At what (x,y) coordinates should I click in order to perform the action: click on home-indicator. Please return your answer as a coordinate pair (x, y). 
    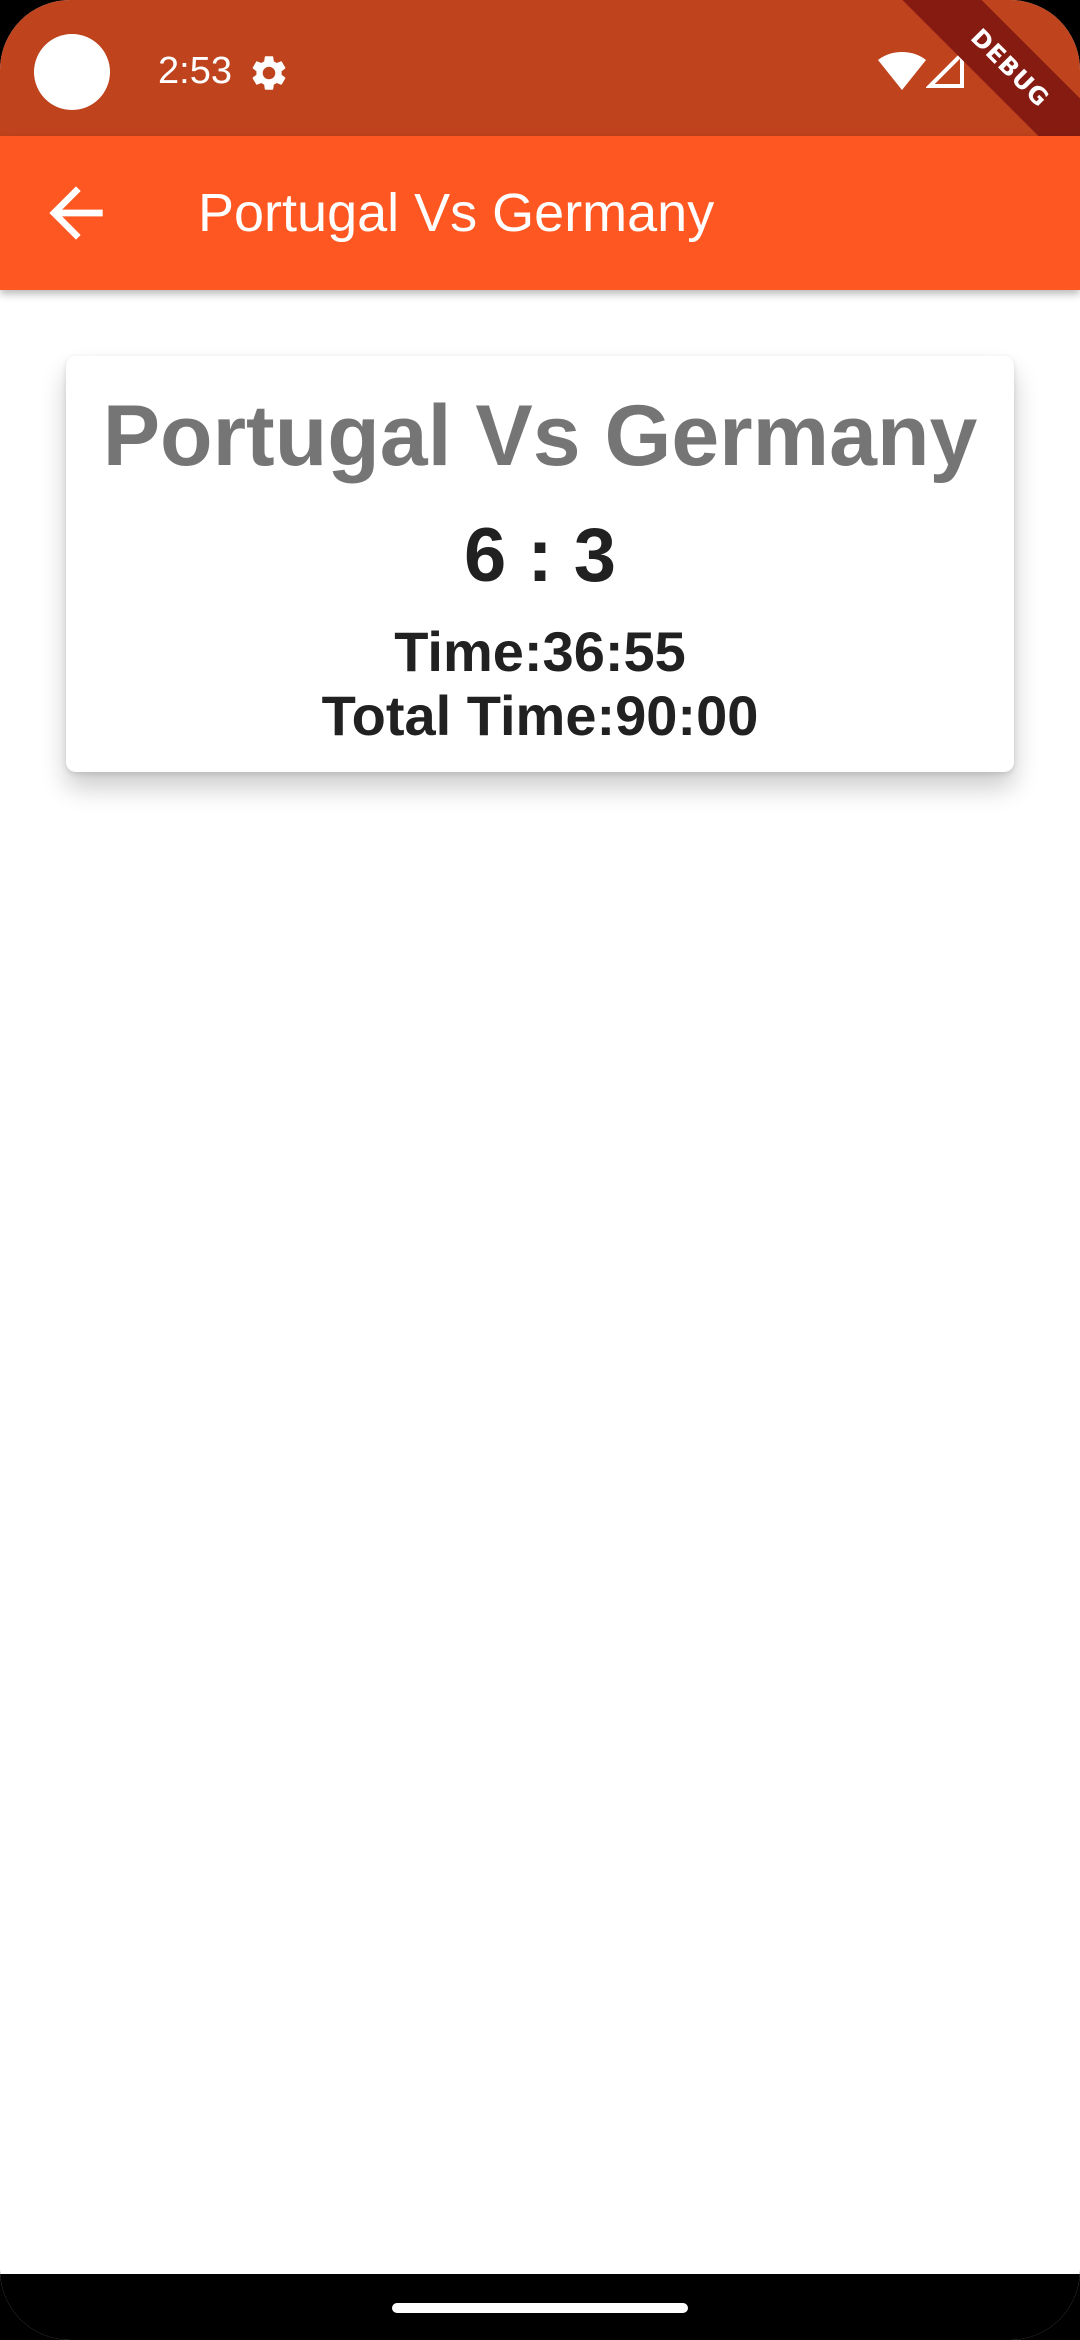
    Looking at the image, I should click on (540, 2308).